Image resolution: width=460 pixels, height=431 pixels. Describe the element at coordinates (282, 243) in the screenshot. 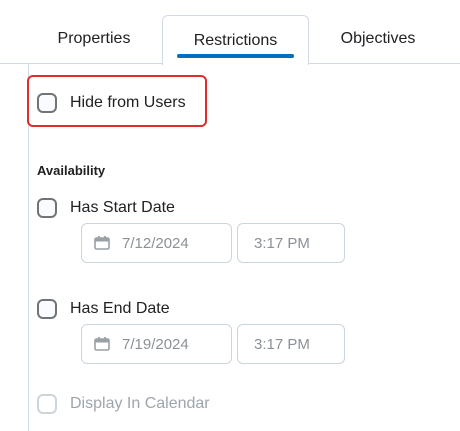

I see `start-time-value: 3:17 PM` at that location.